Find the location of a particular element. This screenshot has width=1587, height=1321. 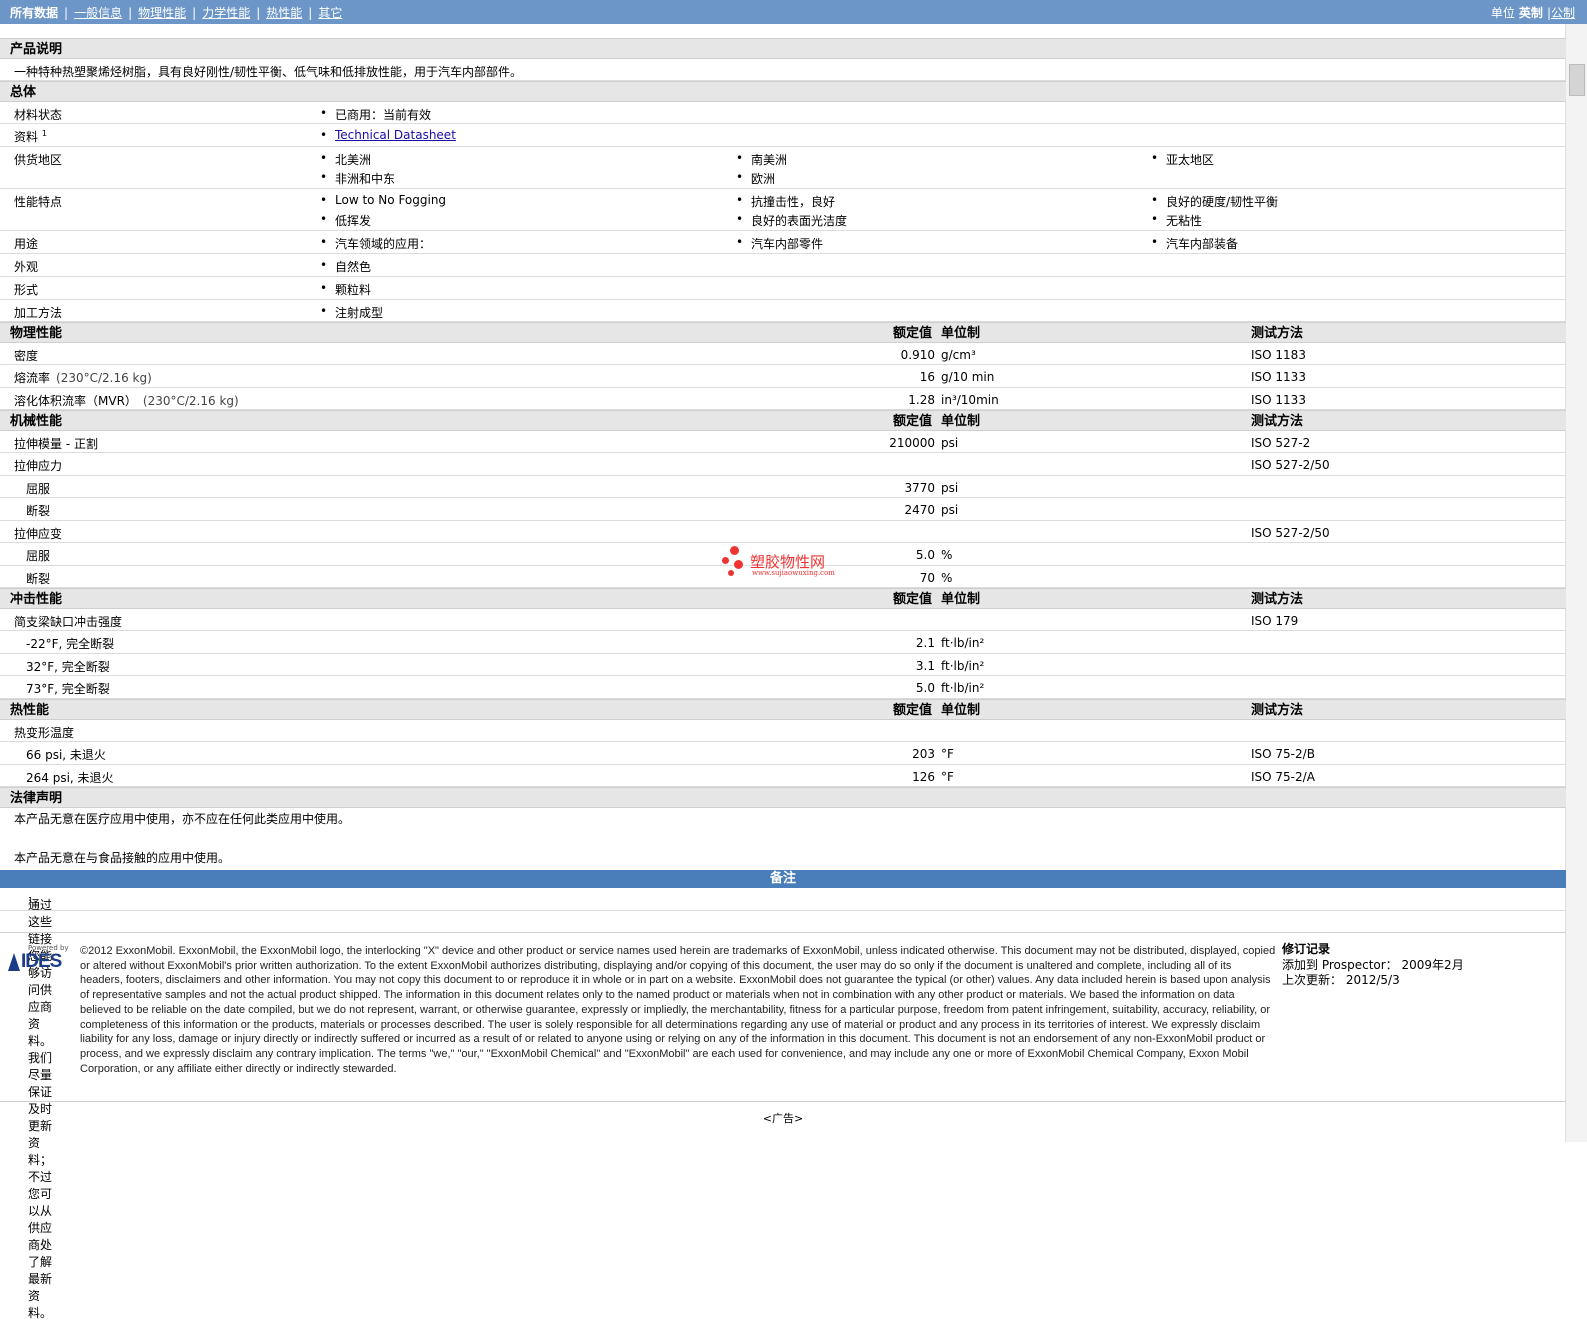

property-subrow: 断裂 2470 psi is located at coordinates (783, 509).